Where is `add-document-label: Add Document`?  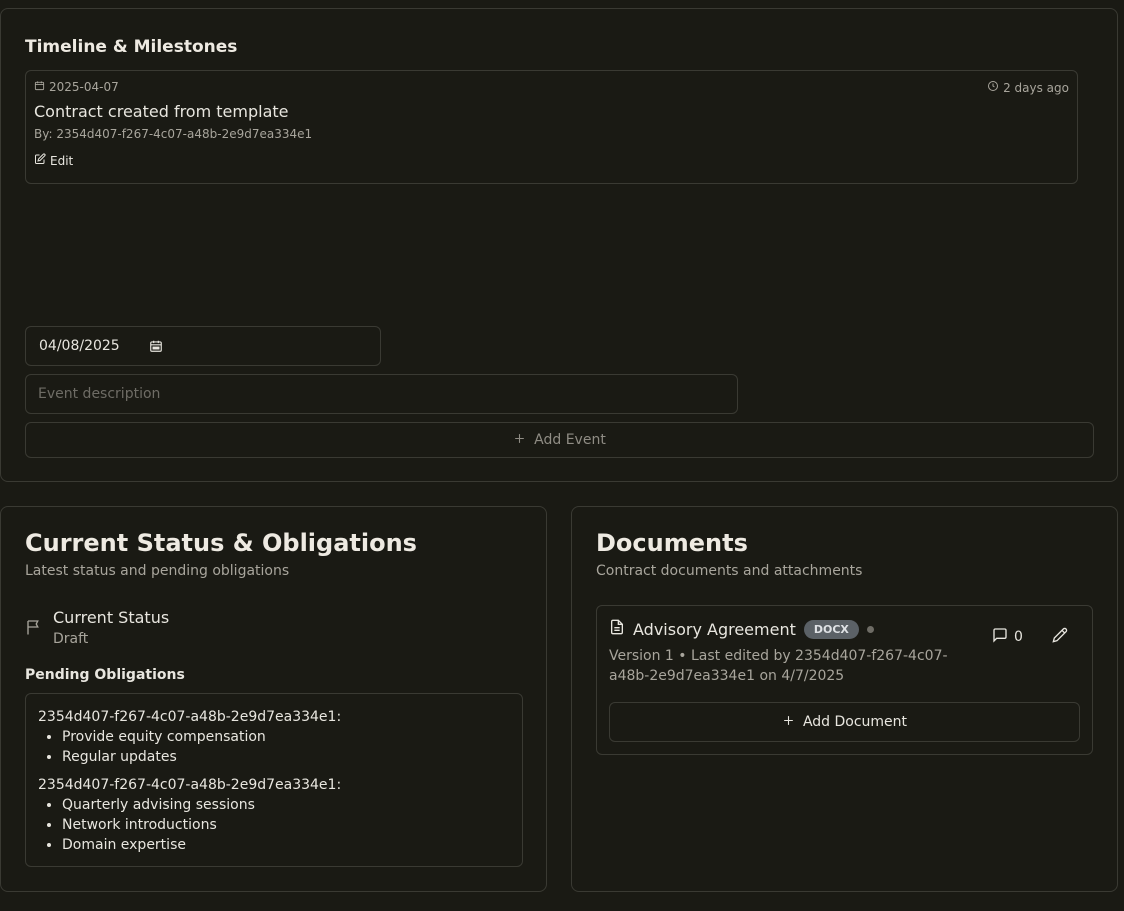 add-document-label: Add Document is located at coordinates (855, 722).